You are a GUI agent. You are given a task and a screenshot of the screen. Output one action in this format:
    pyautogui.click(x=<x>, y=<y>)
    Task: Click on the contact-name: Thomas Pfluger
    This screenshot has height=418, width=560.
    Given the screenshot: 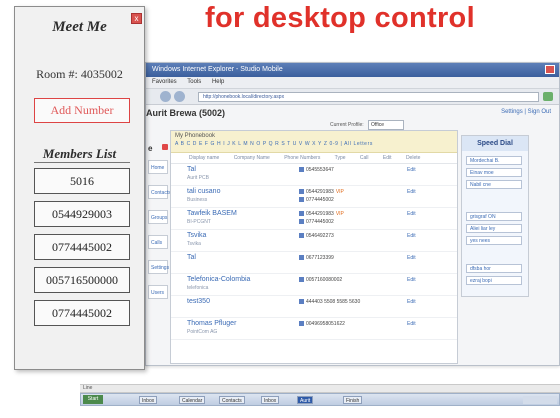 What is the action you would take?
    pyautogui.click(x=211, y=323)
    